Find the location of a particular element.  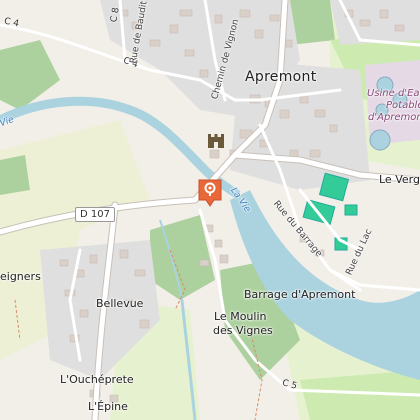

place-label-moulin-2: des Vignes is located at coordinates (243, 330).